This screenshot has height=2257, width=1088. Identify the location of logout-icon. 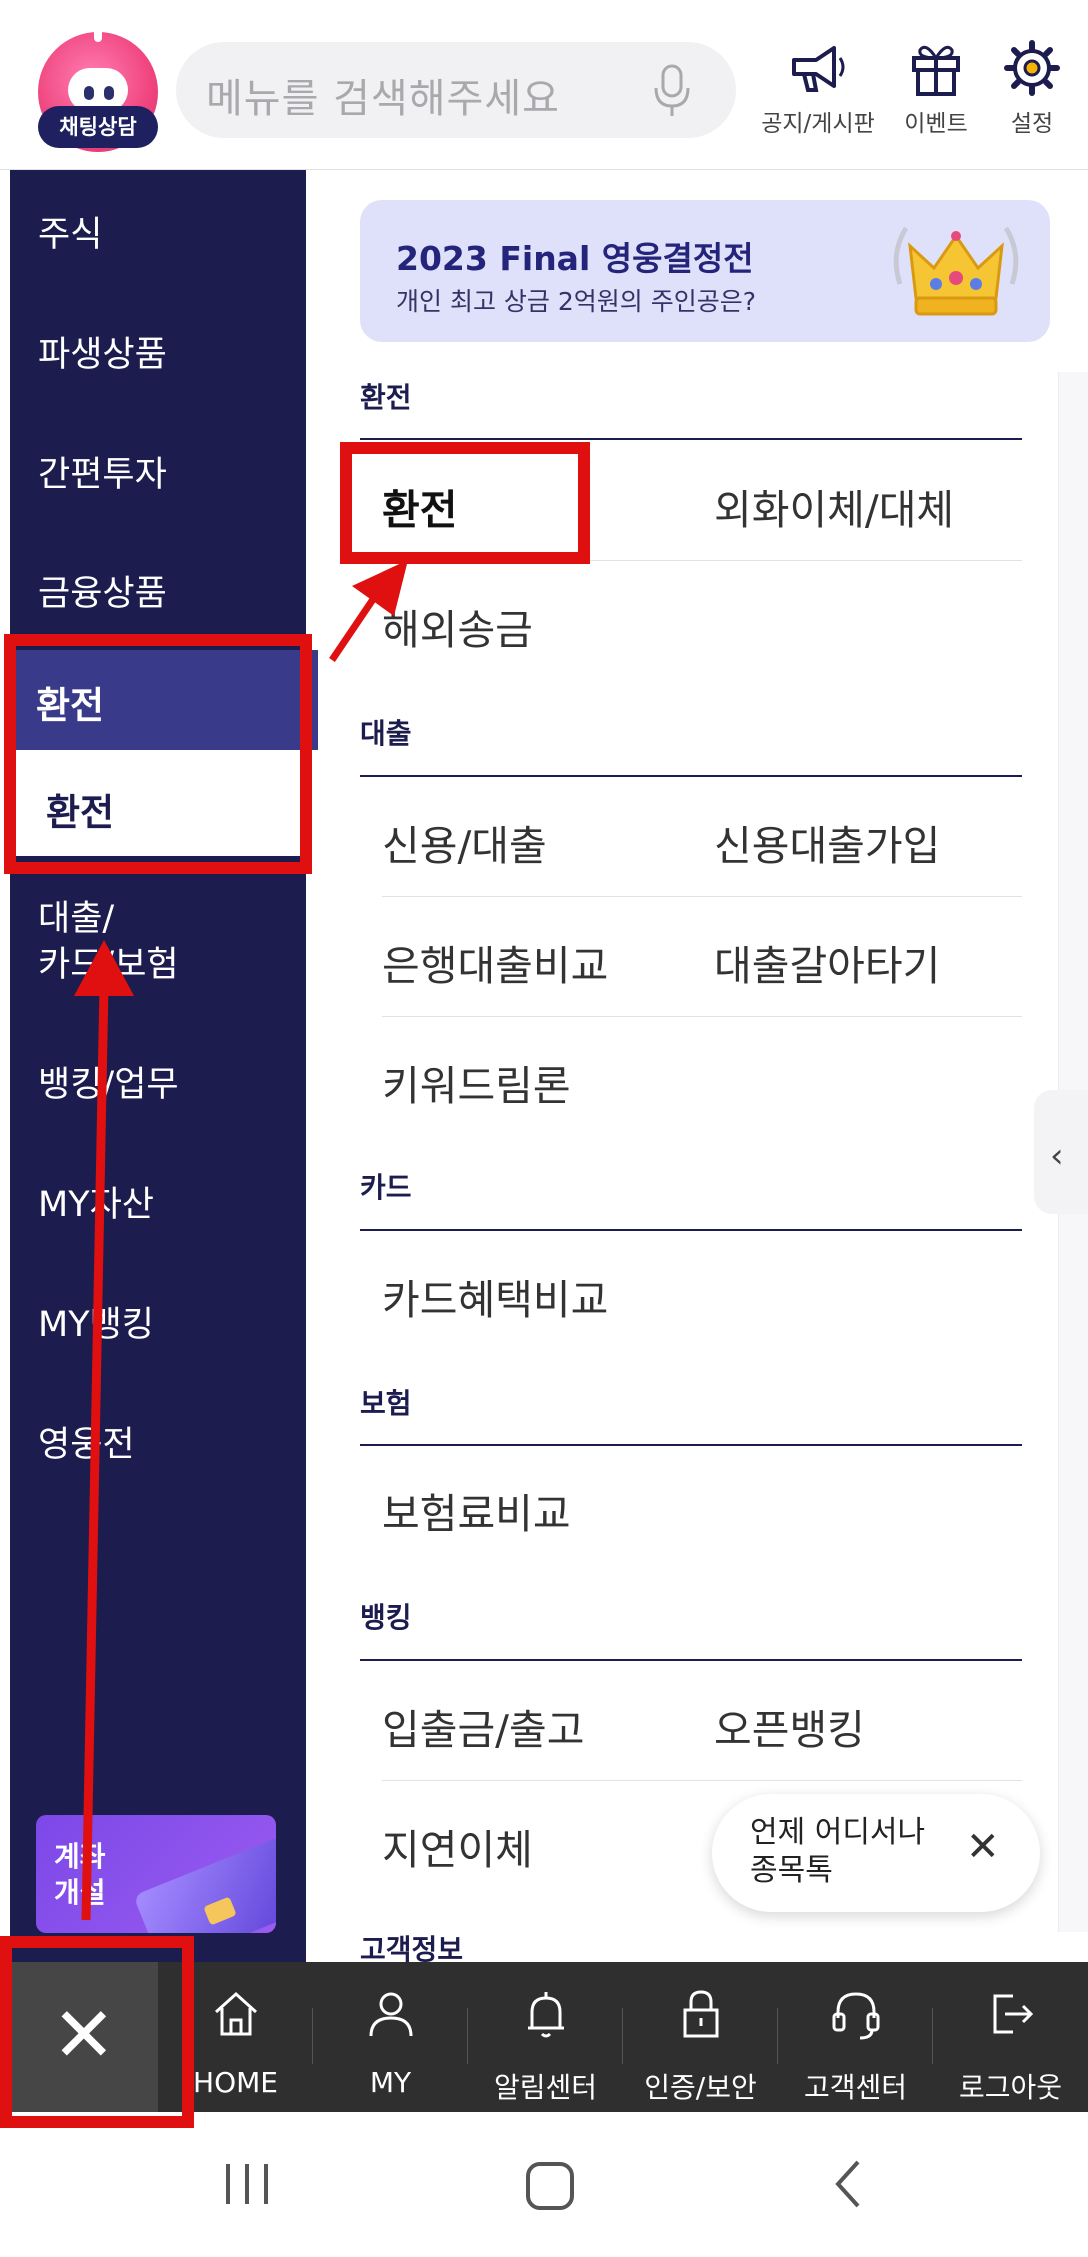
(1013, 2014).